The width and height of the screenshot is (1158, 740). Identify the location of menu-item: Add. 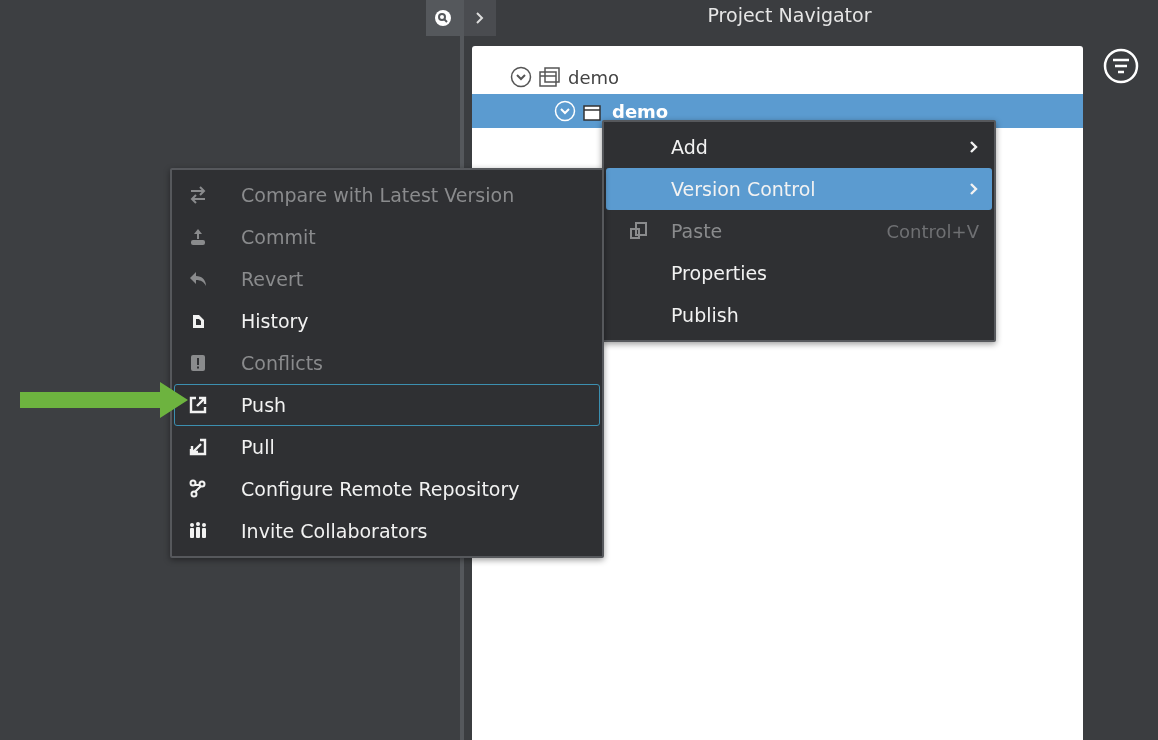
(799, 147).